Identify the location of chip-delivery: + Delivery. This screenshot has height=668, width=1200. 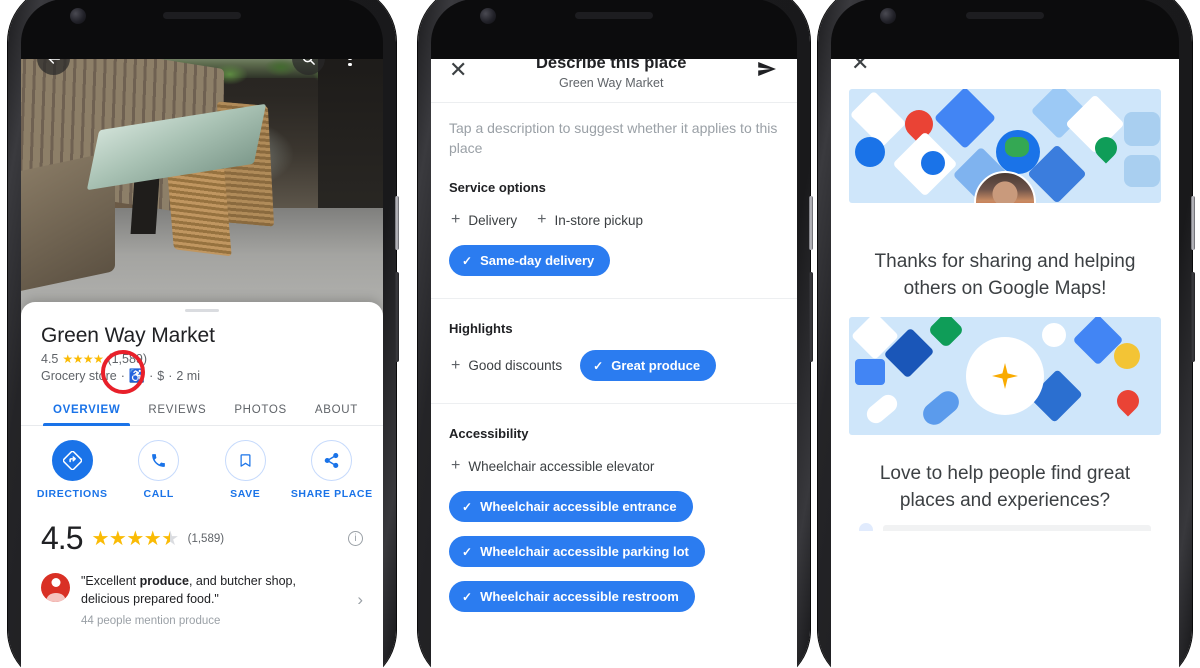
(484, 220).